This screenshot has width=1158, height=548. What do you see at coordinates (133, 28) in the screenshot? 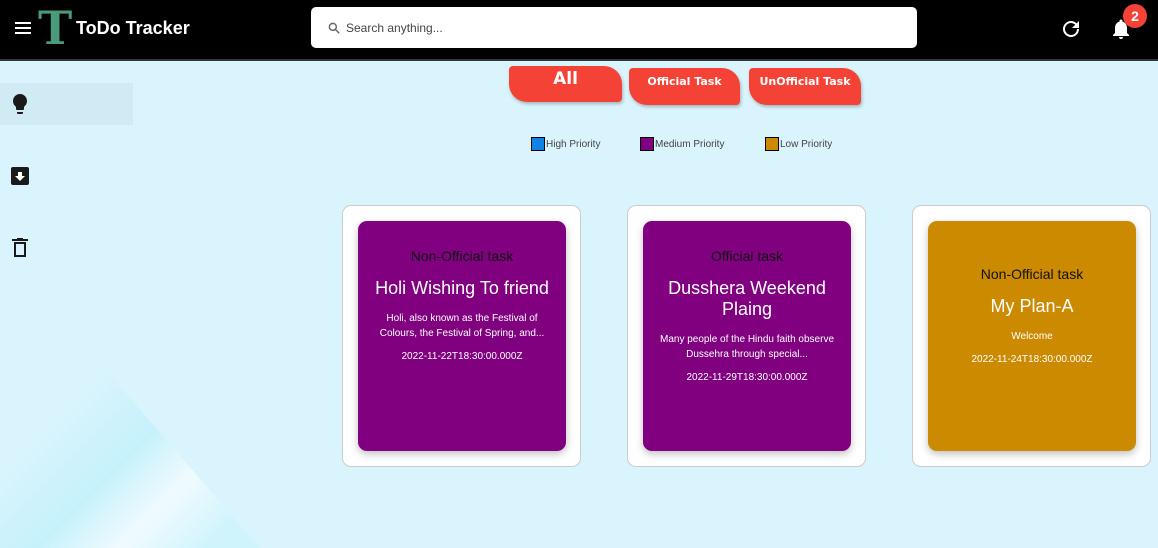
I see `app-title: ToDo Tracker` at bounding box center [133, 28].